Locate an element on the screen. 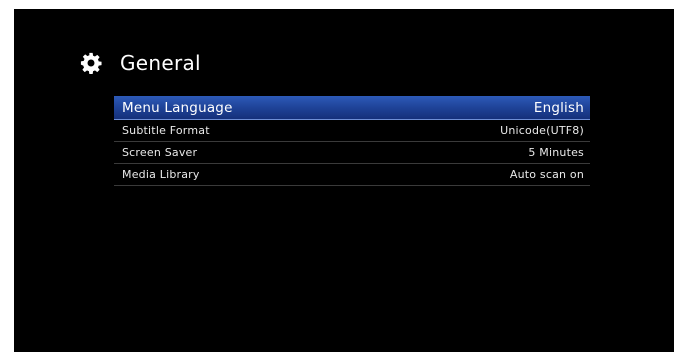  page-title: General is located at coordinates (160, 63).